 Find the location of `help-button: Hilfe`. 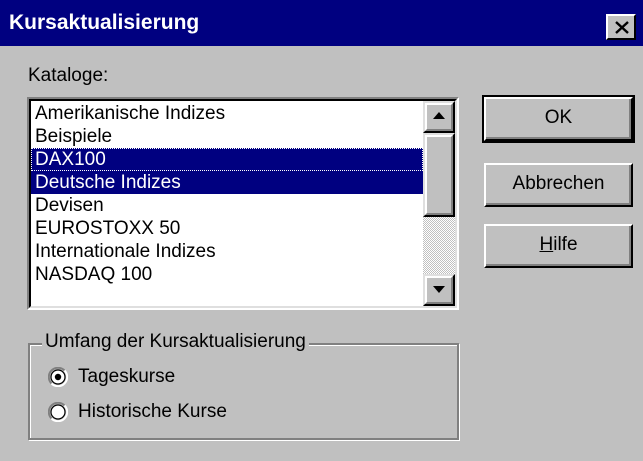

help-button: Hilfe is located at coordinates (558, 246).